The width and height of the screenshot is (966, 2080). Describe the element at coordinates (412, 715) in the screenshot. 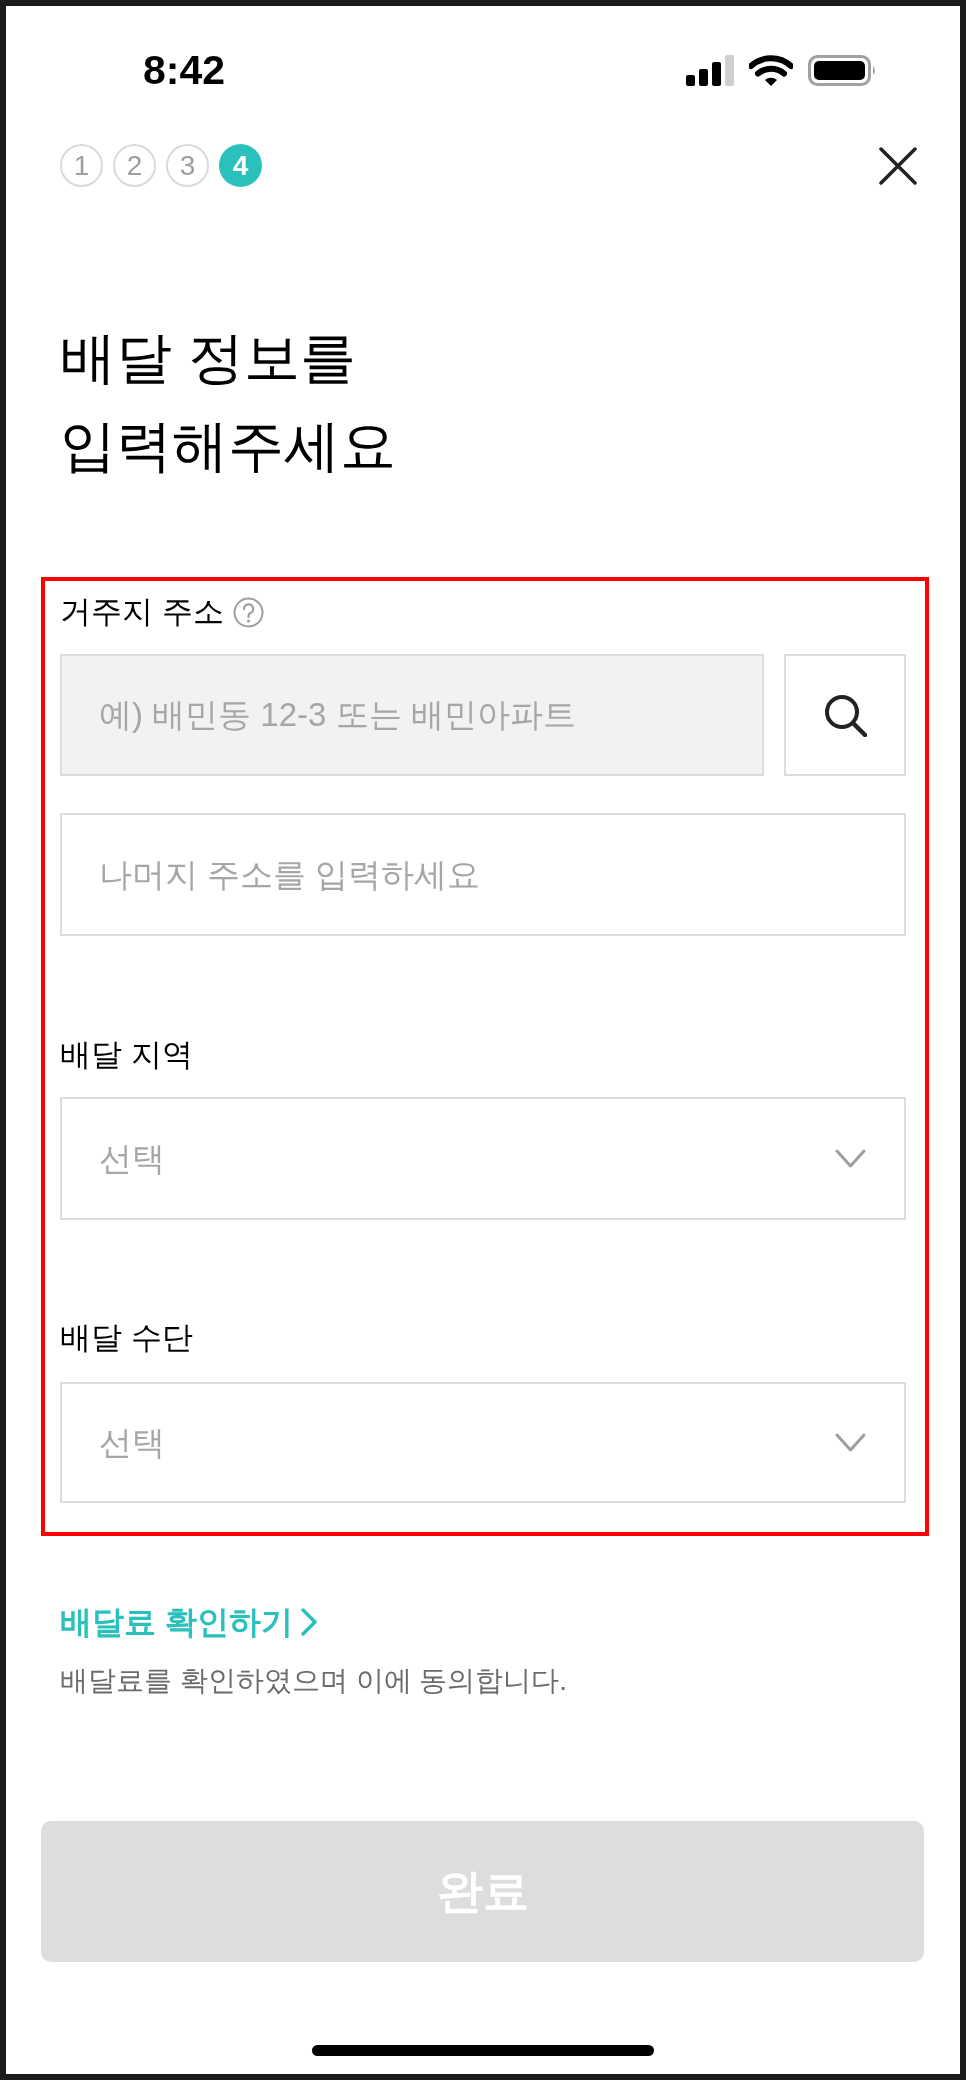

I see `address-search-field: 예) 배민동 12-3 또는 배민아파트` at that location.